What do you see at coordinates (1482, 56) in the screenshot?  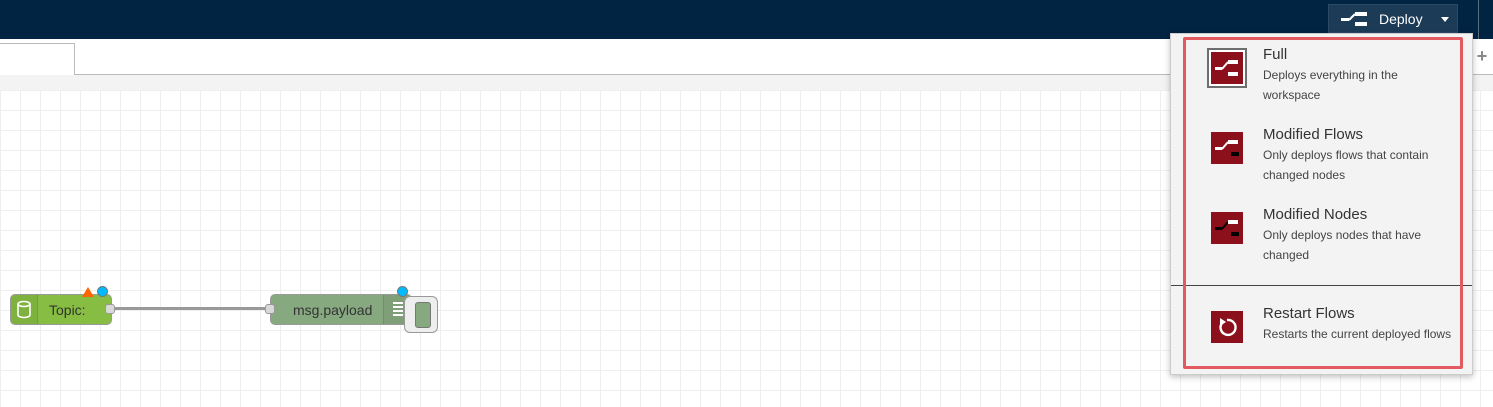 I see `add-tab-icon: +` at bounding box center [1482, 56].